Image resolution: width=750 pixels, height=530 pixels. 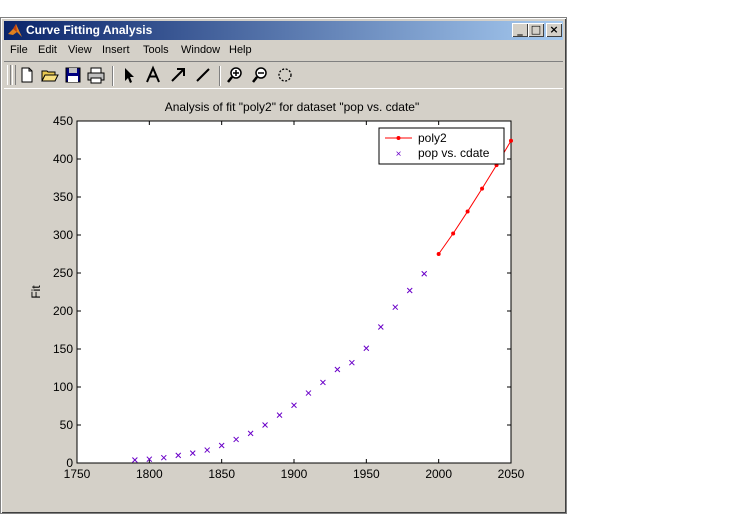 What do you see at coordinates (399, 154) in the screenshot?
I see `legend-marker-data: ×` at bounding box center [399, 154].